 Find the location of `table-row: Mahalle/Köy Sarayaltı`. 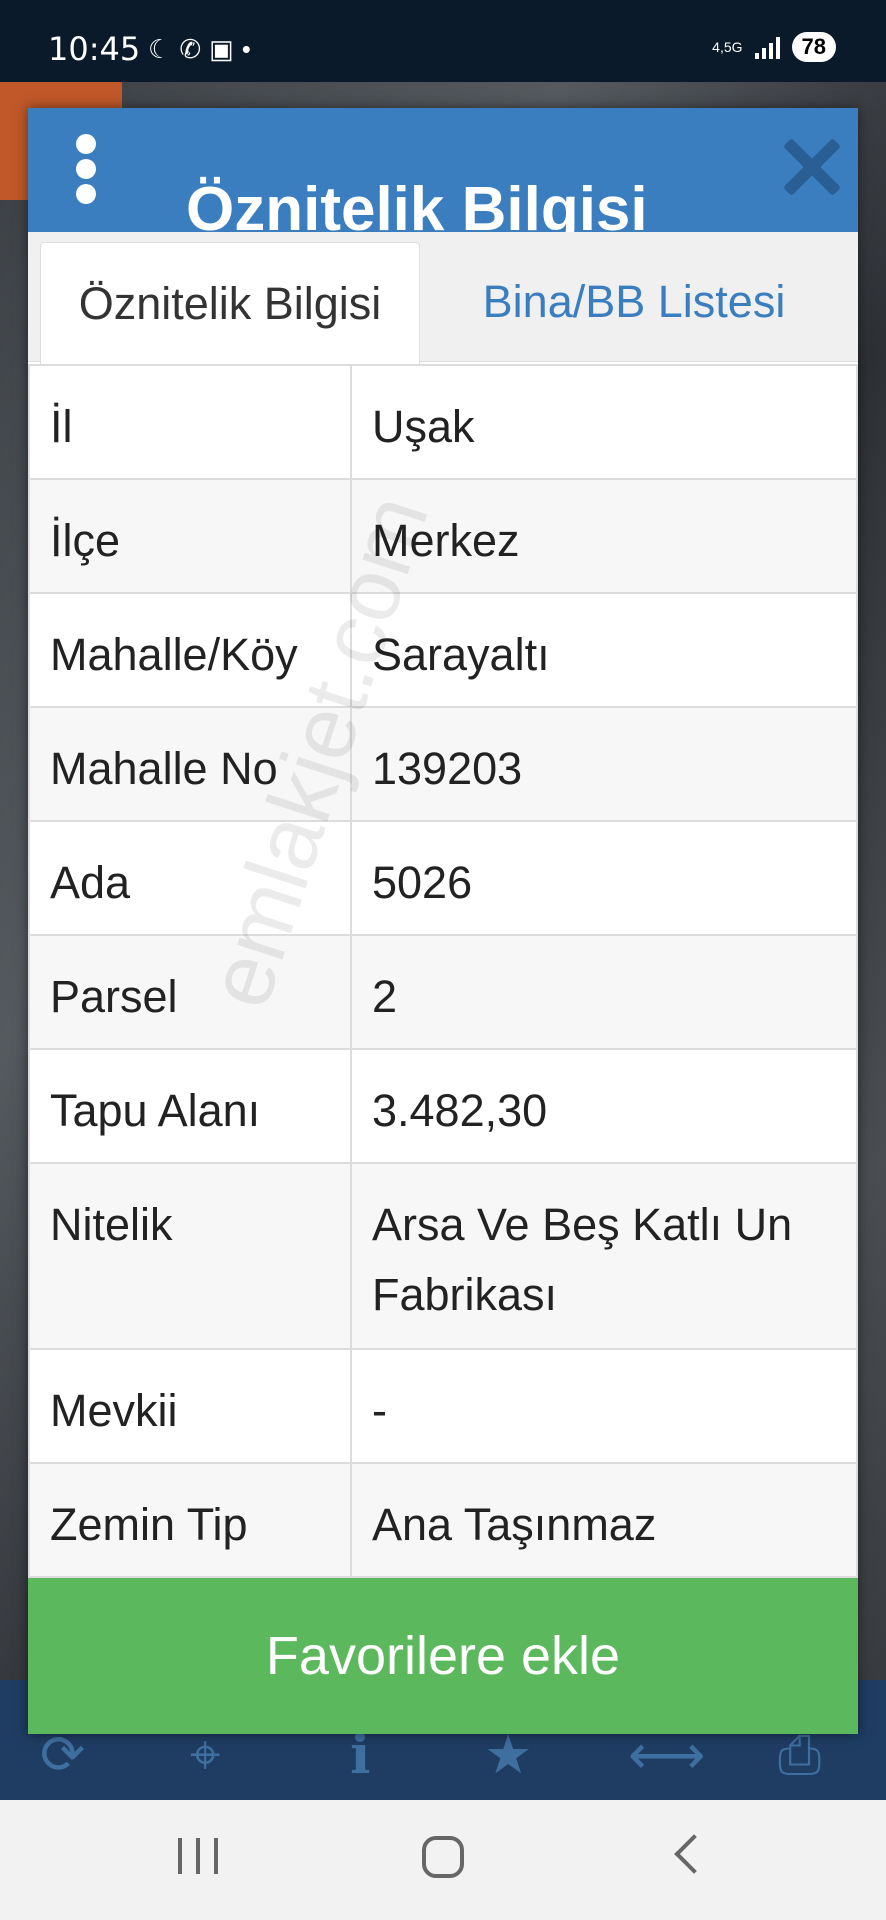

table-row: Mahalle/Köy Sarayaltı is located at coordinates (443, 650).